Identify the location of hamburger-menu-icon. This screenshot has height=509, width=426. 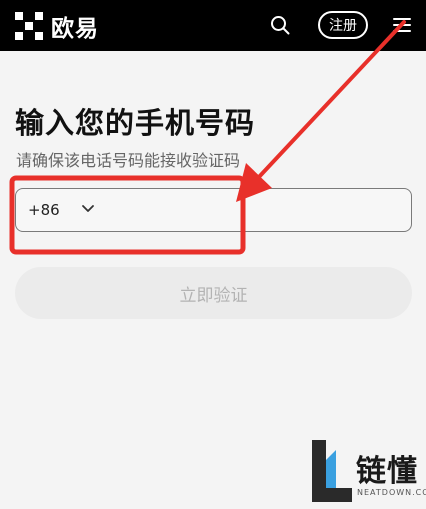
(402, 25).